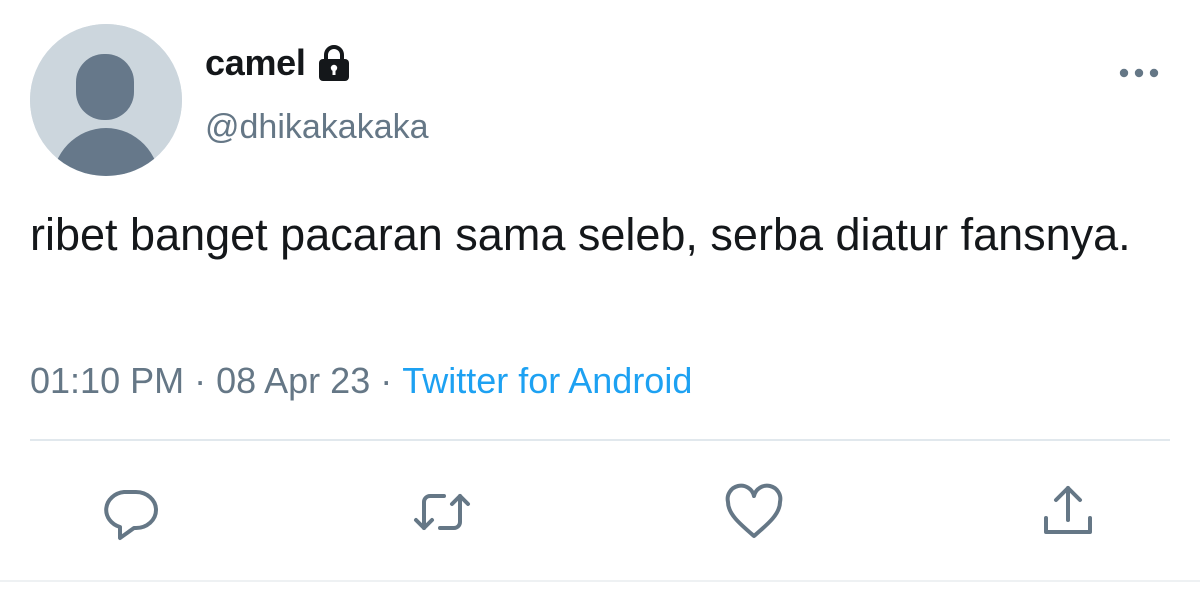 Image resolution: width=1200 pixels, height=600 pixels. What do you see at coordinates (293, 380) in the screenshot?
I see `tweet-date: 08 Apr 23` at bounding box center [293, 380].